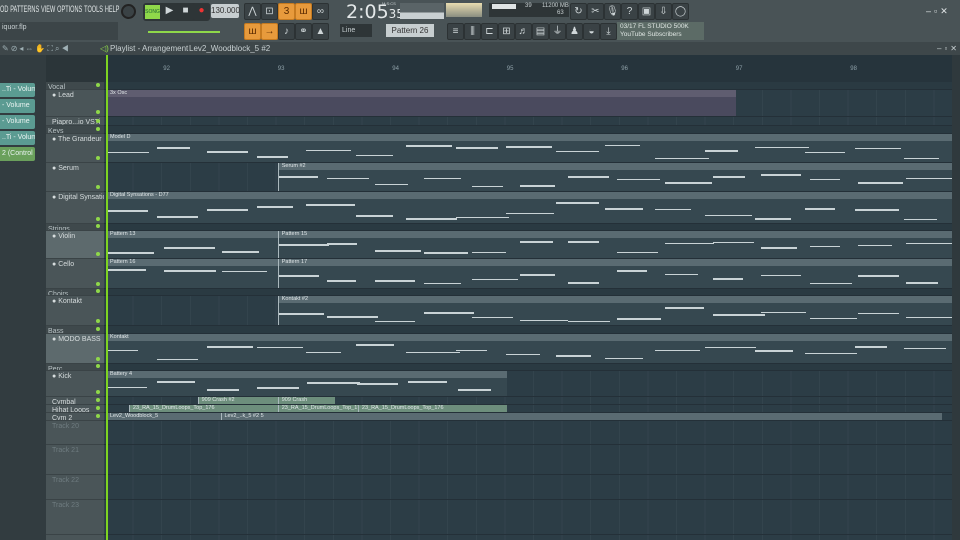 This screenshot has width=960, height=540. What do you see at coordinates (252, 11) in the screenshot?
I see `metronome-icon: ⋀` at bounding box center [252, 11].